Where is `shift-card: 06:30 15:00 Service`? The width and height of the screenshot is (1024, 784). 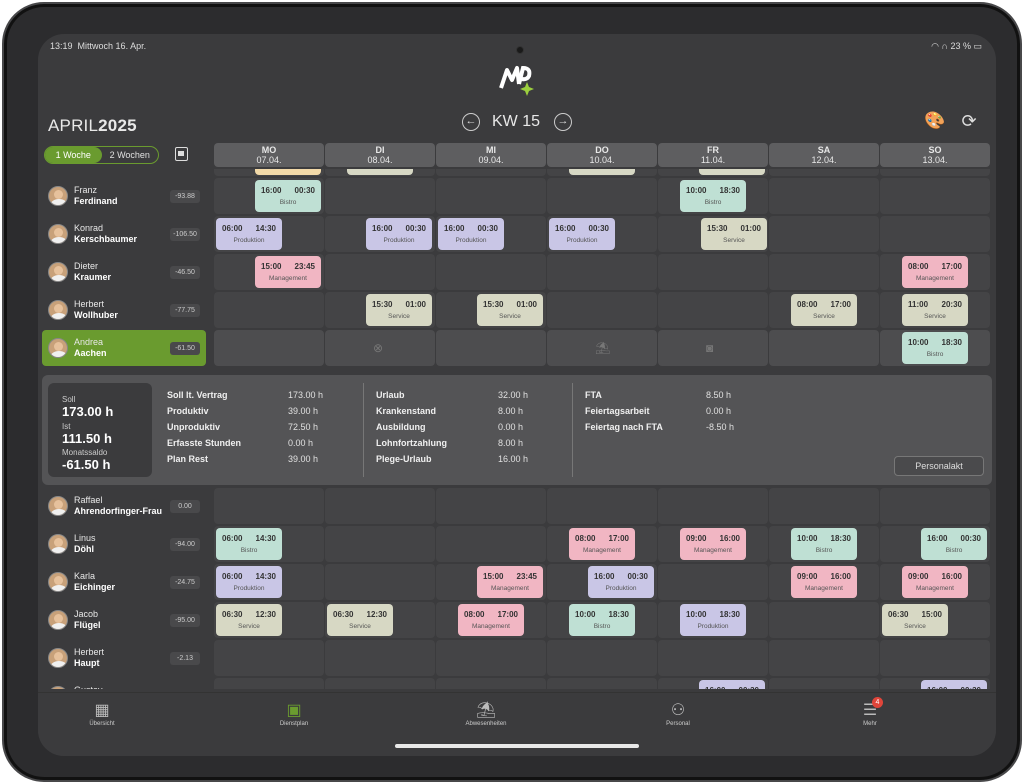
shift-card: 06:30 15:00 Service is located at coordinates (915, 620).